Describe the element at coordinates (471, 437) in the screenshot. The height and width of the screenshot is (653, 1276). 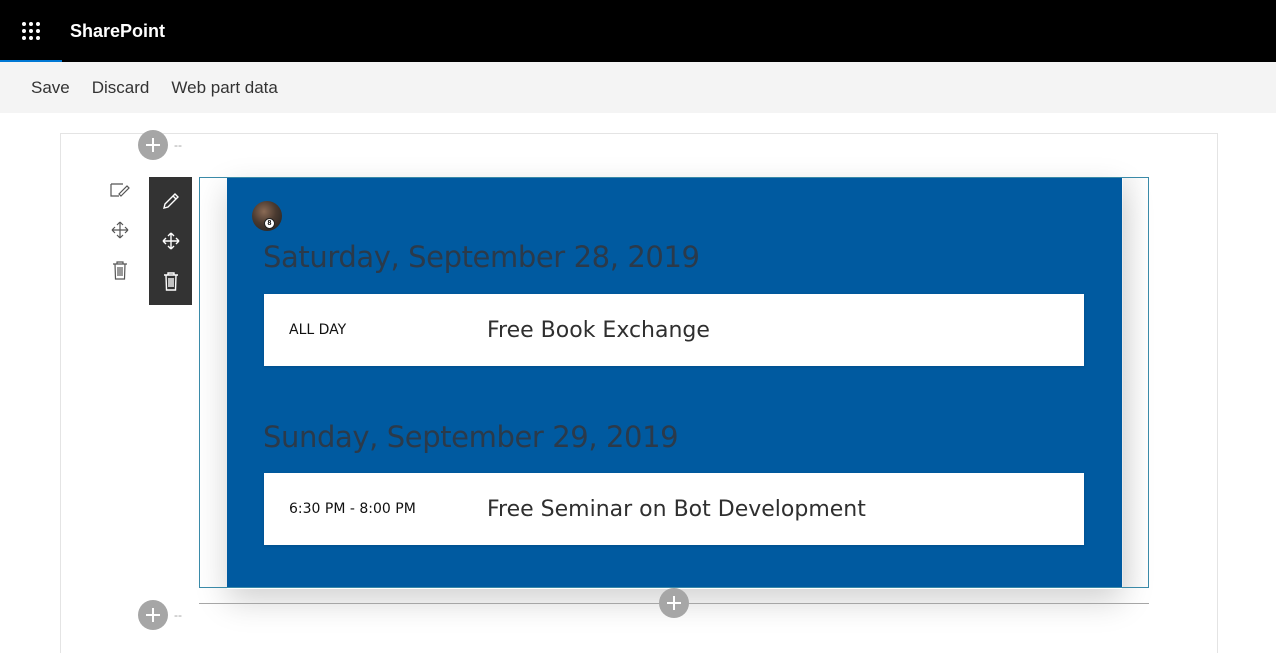
I see `day-heading: Sunday, September 29, 2019` at that location.